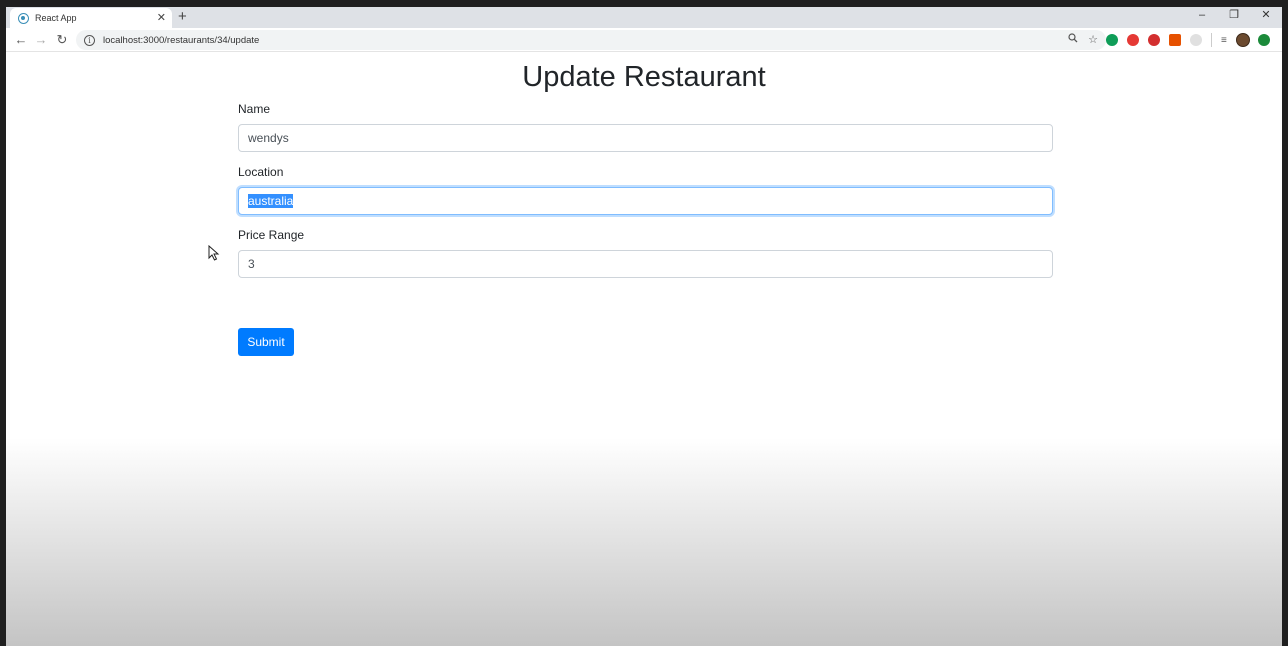  Describe the element at coordinates (1175, 40) in the screenshot. I see `extension-orange-icon` at that location.